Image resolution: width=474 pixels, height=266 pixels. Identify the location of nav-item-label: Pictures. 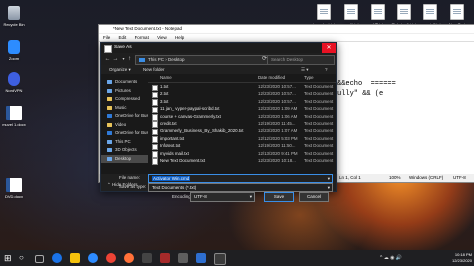
(123, 90).